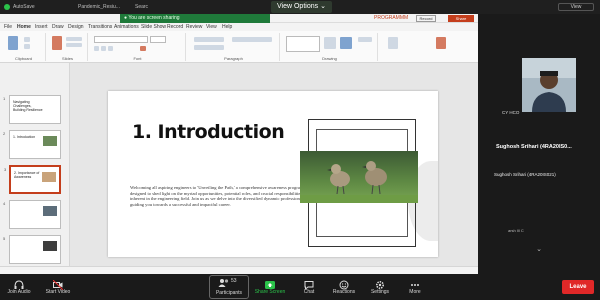 This screenshot has width=600, height=300. I want to click on ppt-share-button: Share, so click(461, 18).